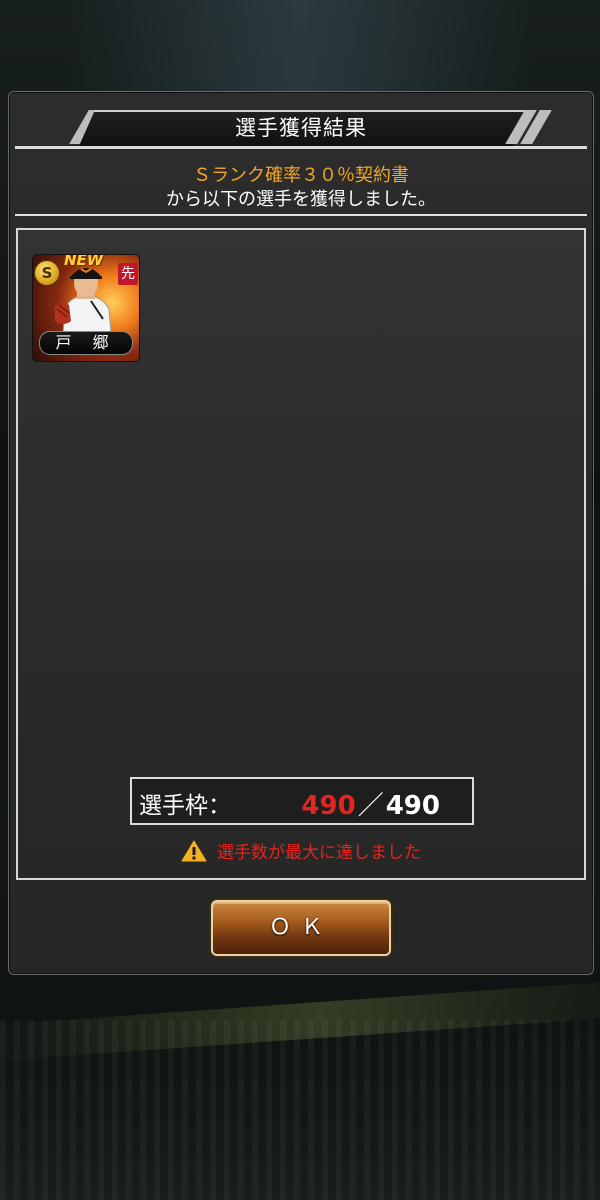  What do you see at coordinates (319, 853) in the screenshot?
I see `warning-text: 選手数が最大に達しました` at bounding box center [319, 853].